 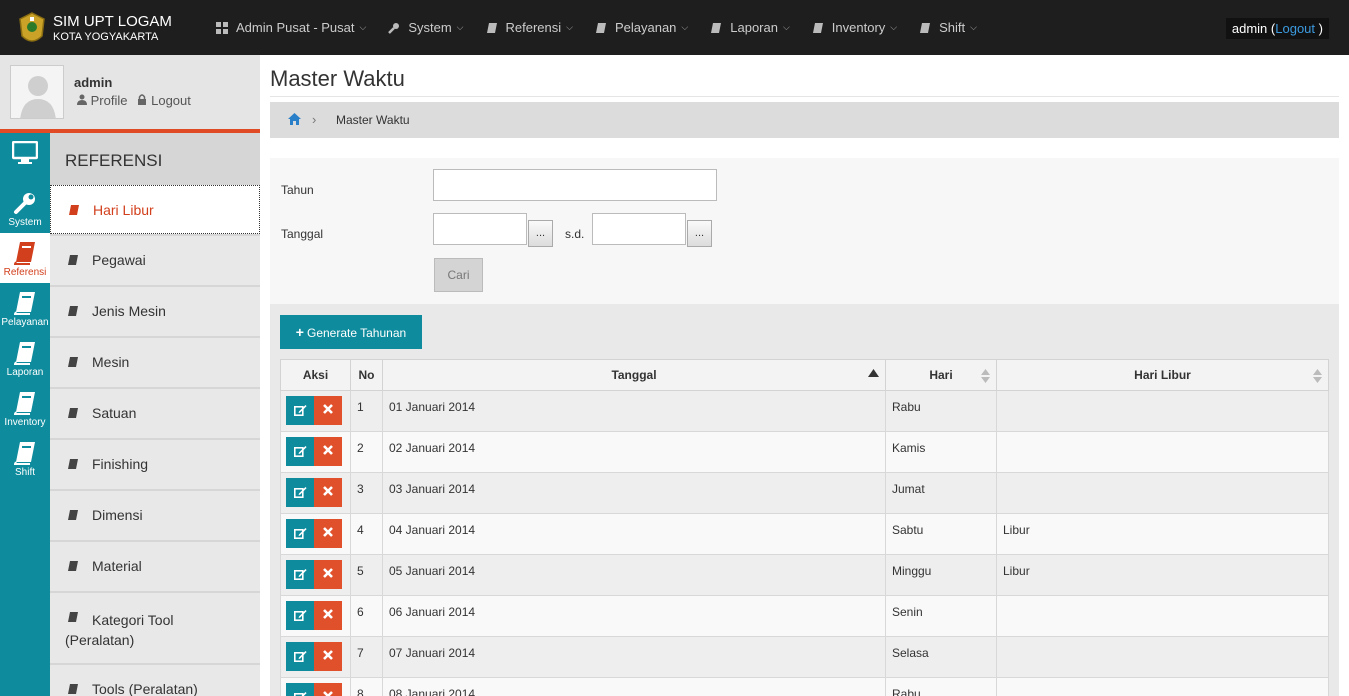 I want to click on brand: SIM UPT LOGAM KOTA YOGYAKARTA, so click(x=95, y=29).